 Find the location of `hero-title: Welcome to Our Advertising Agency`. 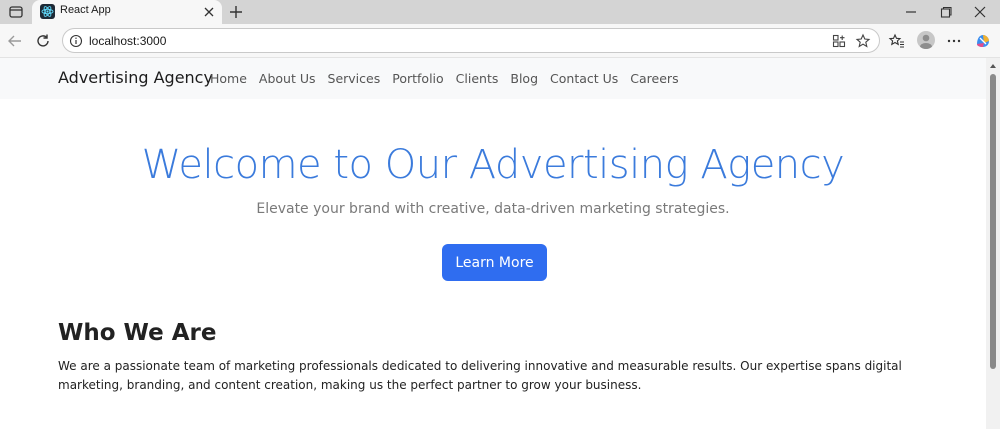

hero-title: Welcome to Our Advertising Agency is located at coordinates (493, 165).